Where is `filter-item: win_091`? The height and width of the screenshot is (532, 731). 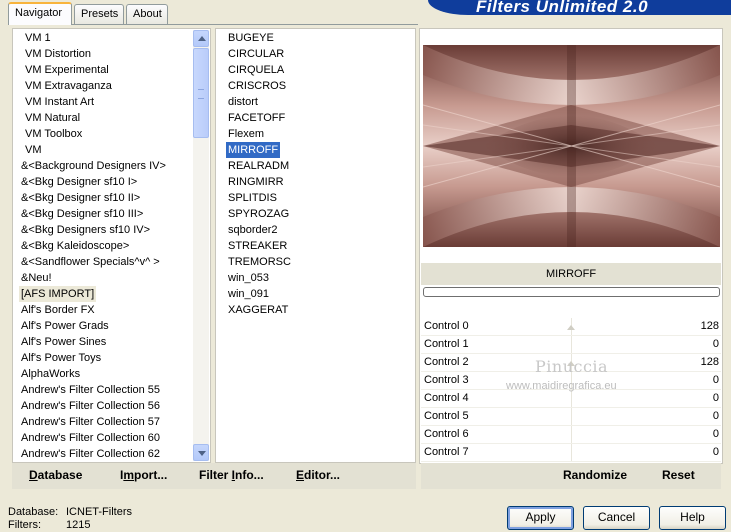 filter-item: win_091 is located at coordinates (248, 294).